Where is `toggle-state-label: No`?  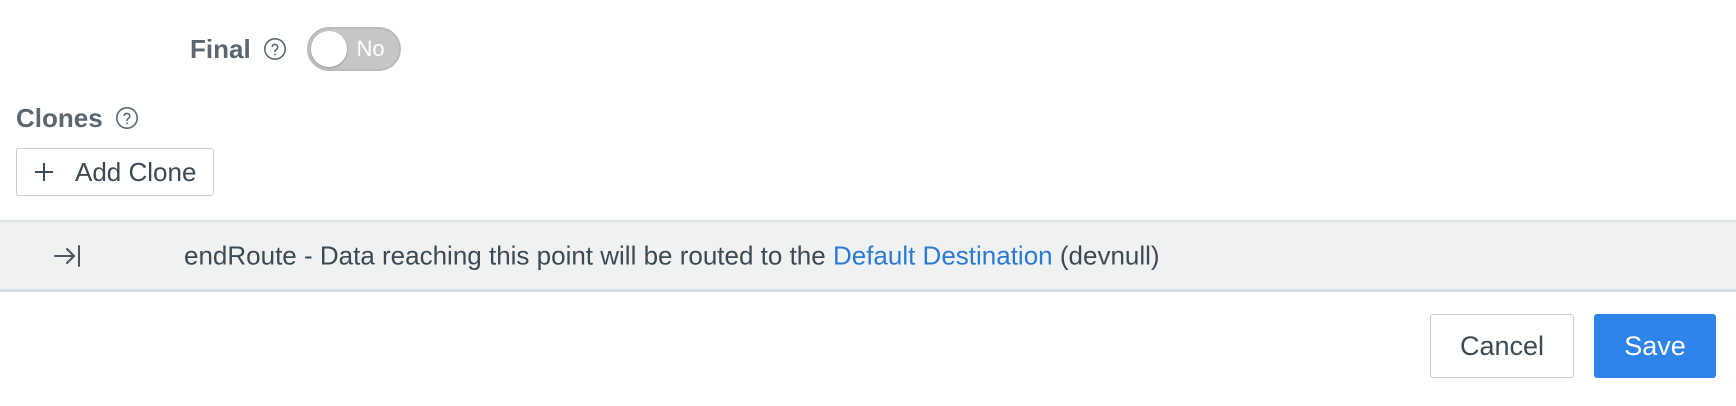 toggle-state-label: No is located at coordinates (370, 48).